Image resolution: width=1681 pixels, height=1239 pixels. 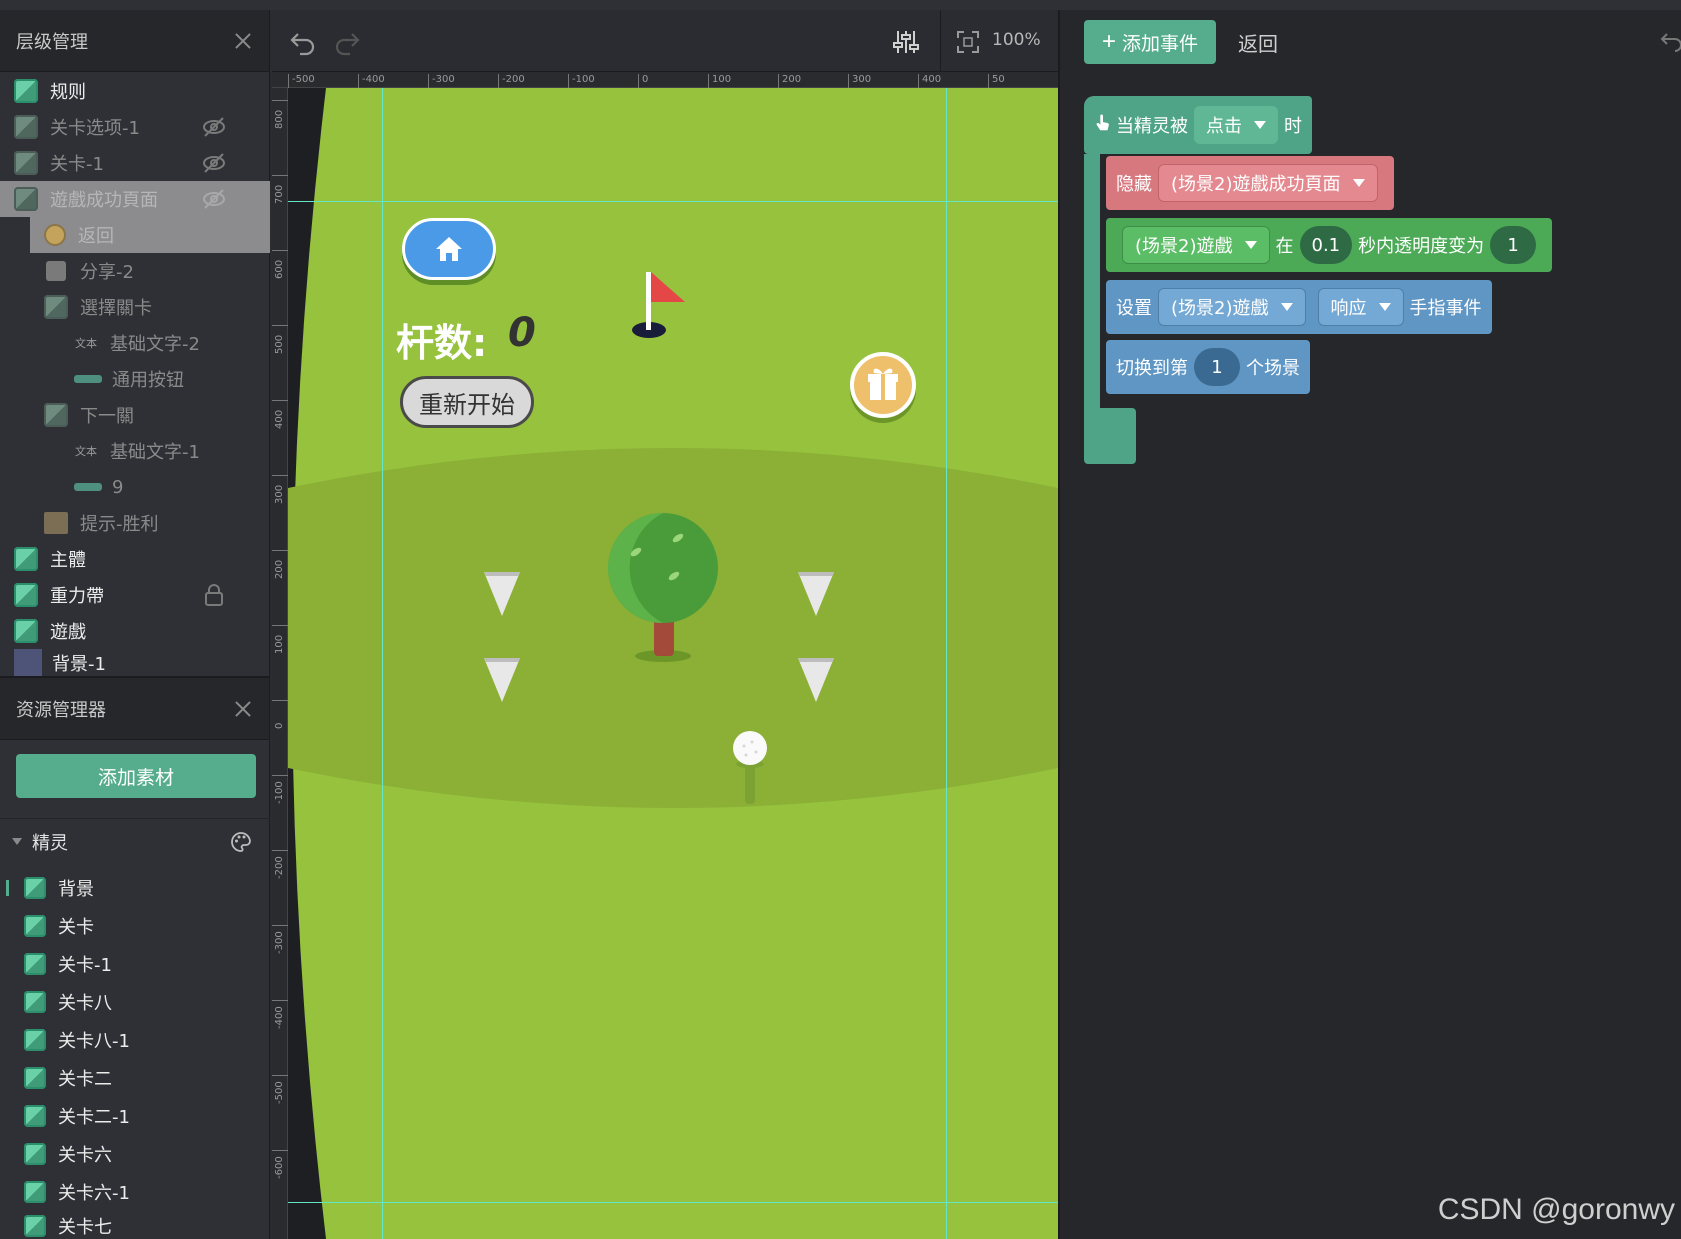 I want to click on switch-scene-block: 切换到第 1 个场景, so click(x=1208, y=367).